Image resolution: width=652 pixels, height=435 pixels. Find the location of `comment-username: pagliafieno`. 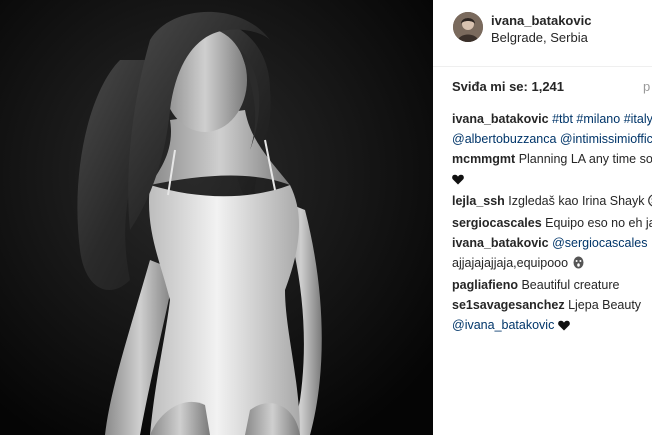

comment-username: pagliafieno is located at coordinates (485, 285).